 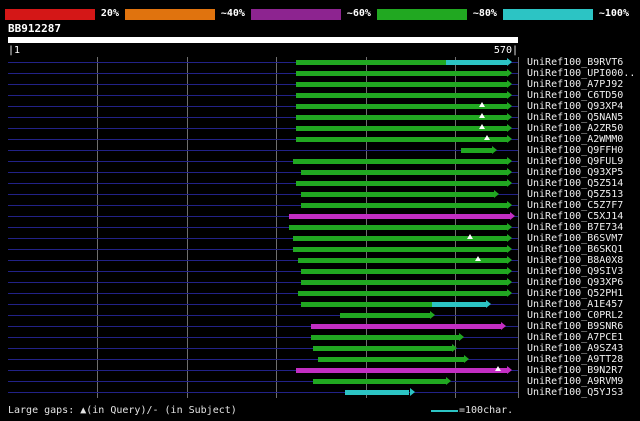 What do you see at coordinates (575, 172) in the screenshot?
I see `hit-label: UniRef100_Q93XP5` at bounding box center [575, 172].